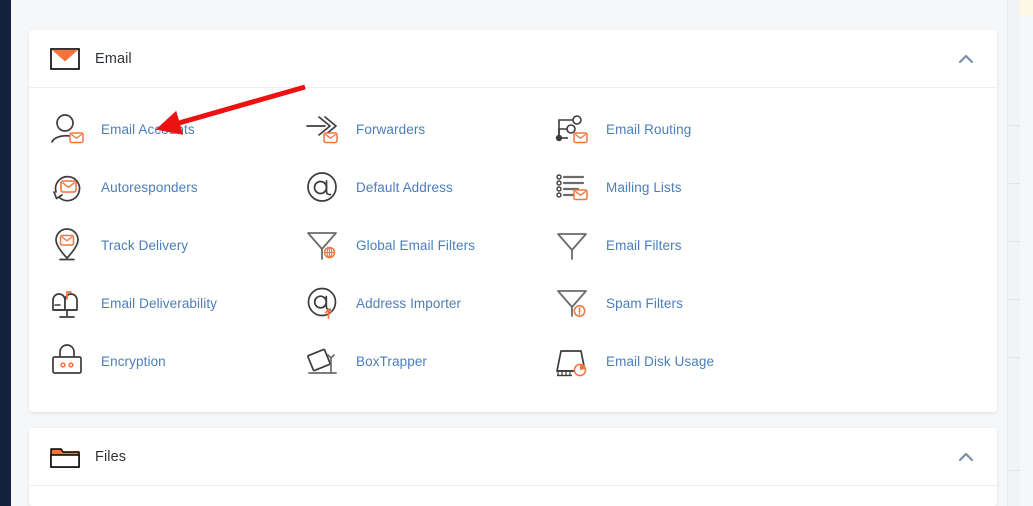 Image resolution: width=1033 pixels, height=506 pixels. What do you see at coordinates (392, 361) in the screenshot?
I see `item-label: BoxTrapper` at bounding box center [392, 361].